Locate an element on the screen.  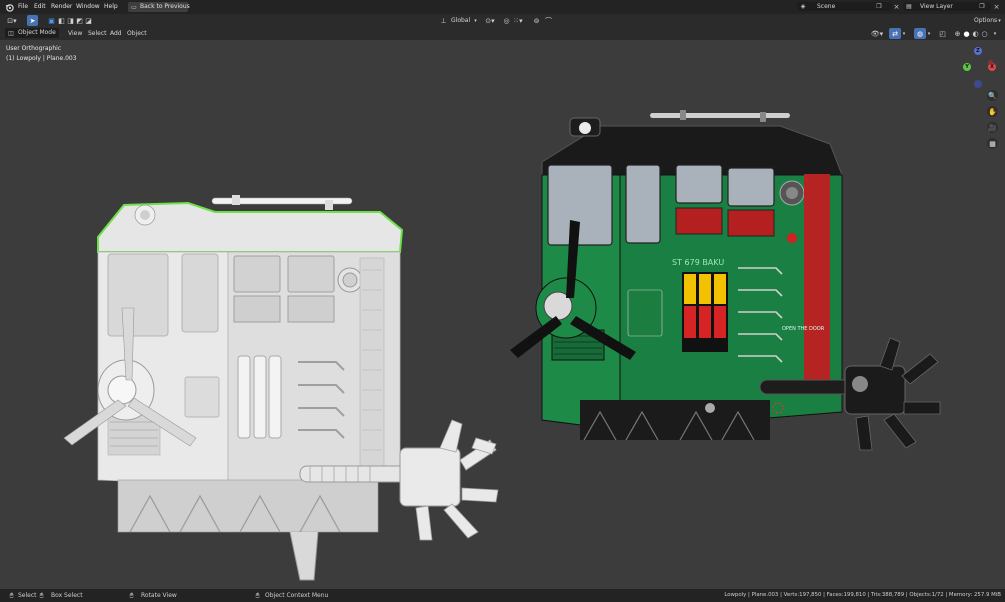
select-invert-icon: ◩ is located at coordinates (79, 20).